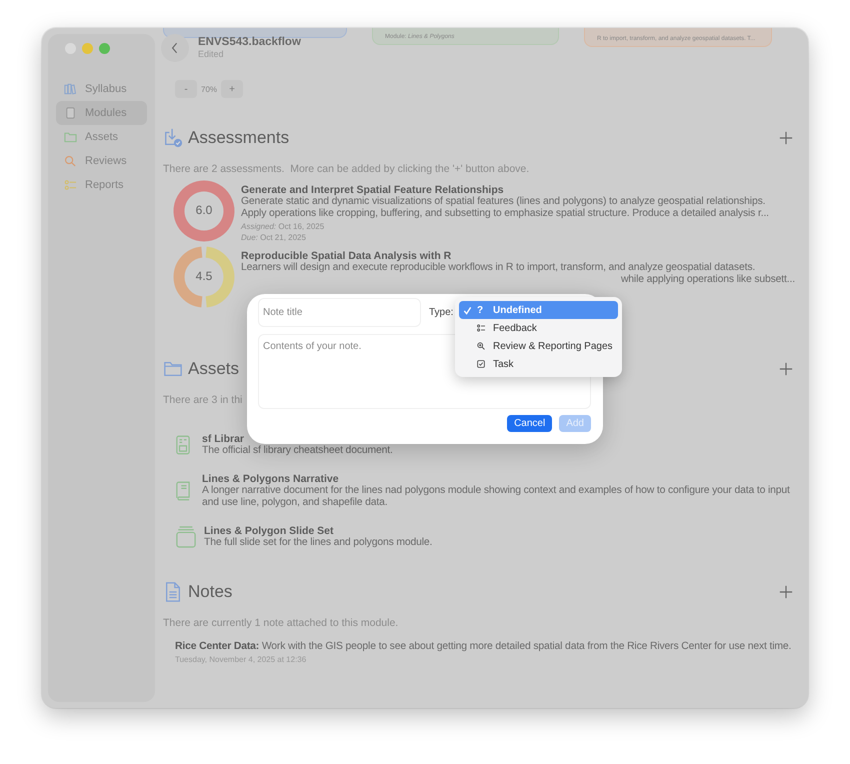 This screenshot has height=764, width=850. What do you see at coordinates (70, 113) in the screenshot?
I see `document-icon` at bounding box center [70, 113].